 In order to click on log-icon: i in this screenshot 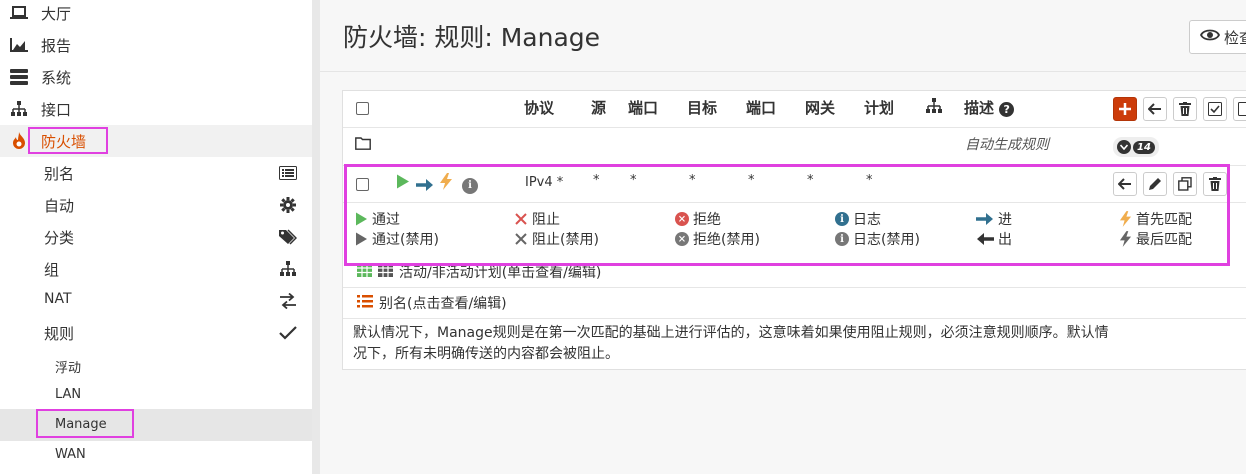, I will do `click(842, 219)`.